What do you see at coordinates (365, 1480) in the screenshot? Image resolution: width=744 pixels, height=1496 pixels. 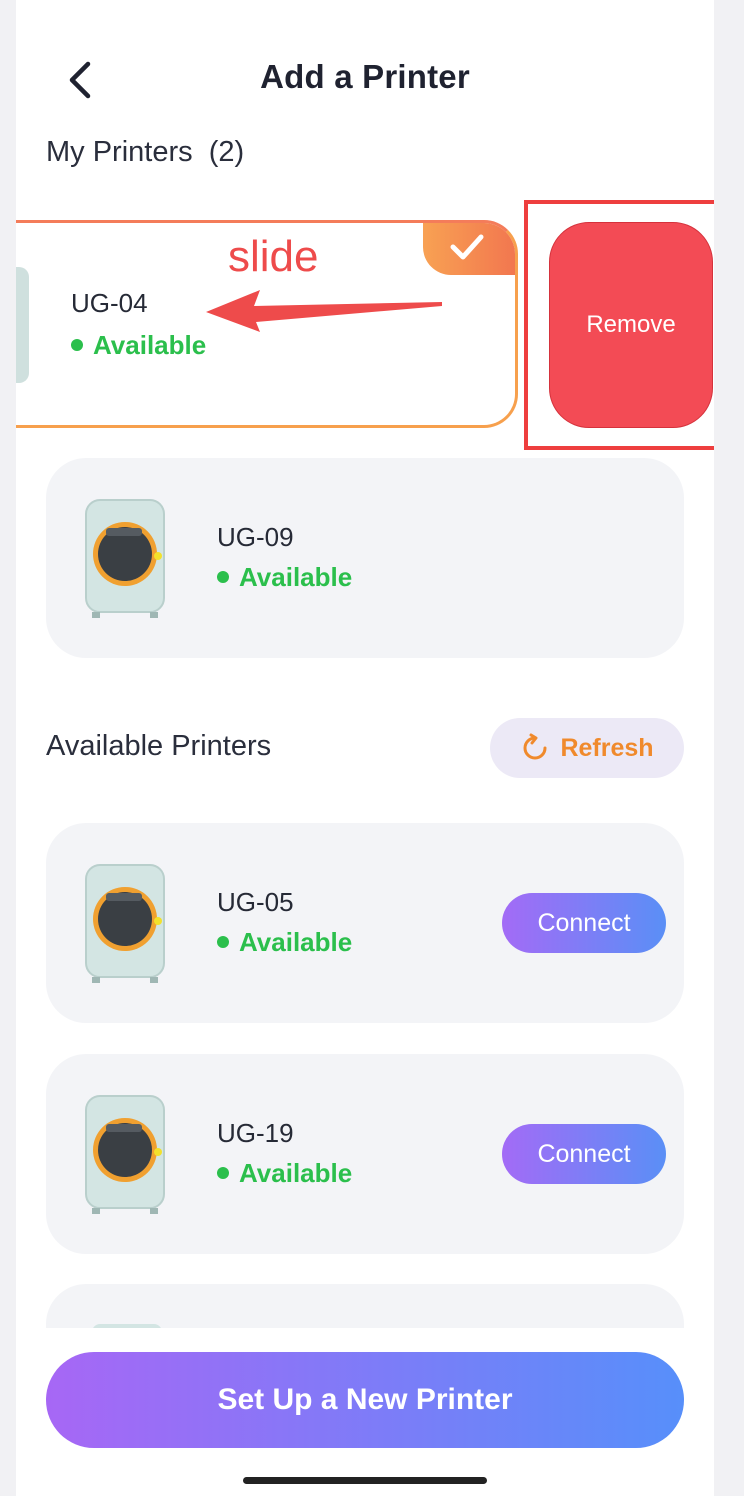 I see `home-indicator` at bounding box center [365, 1480].